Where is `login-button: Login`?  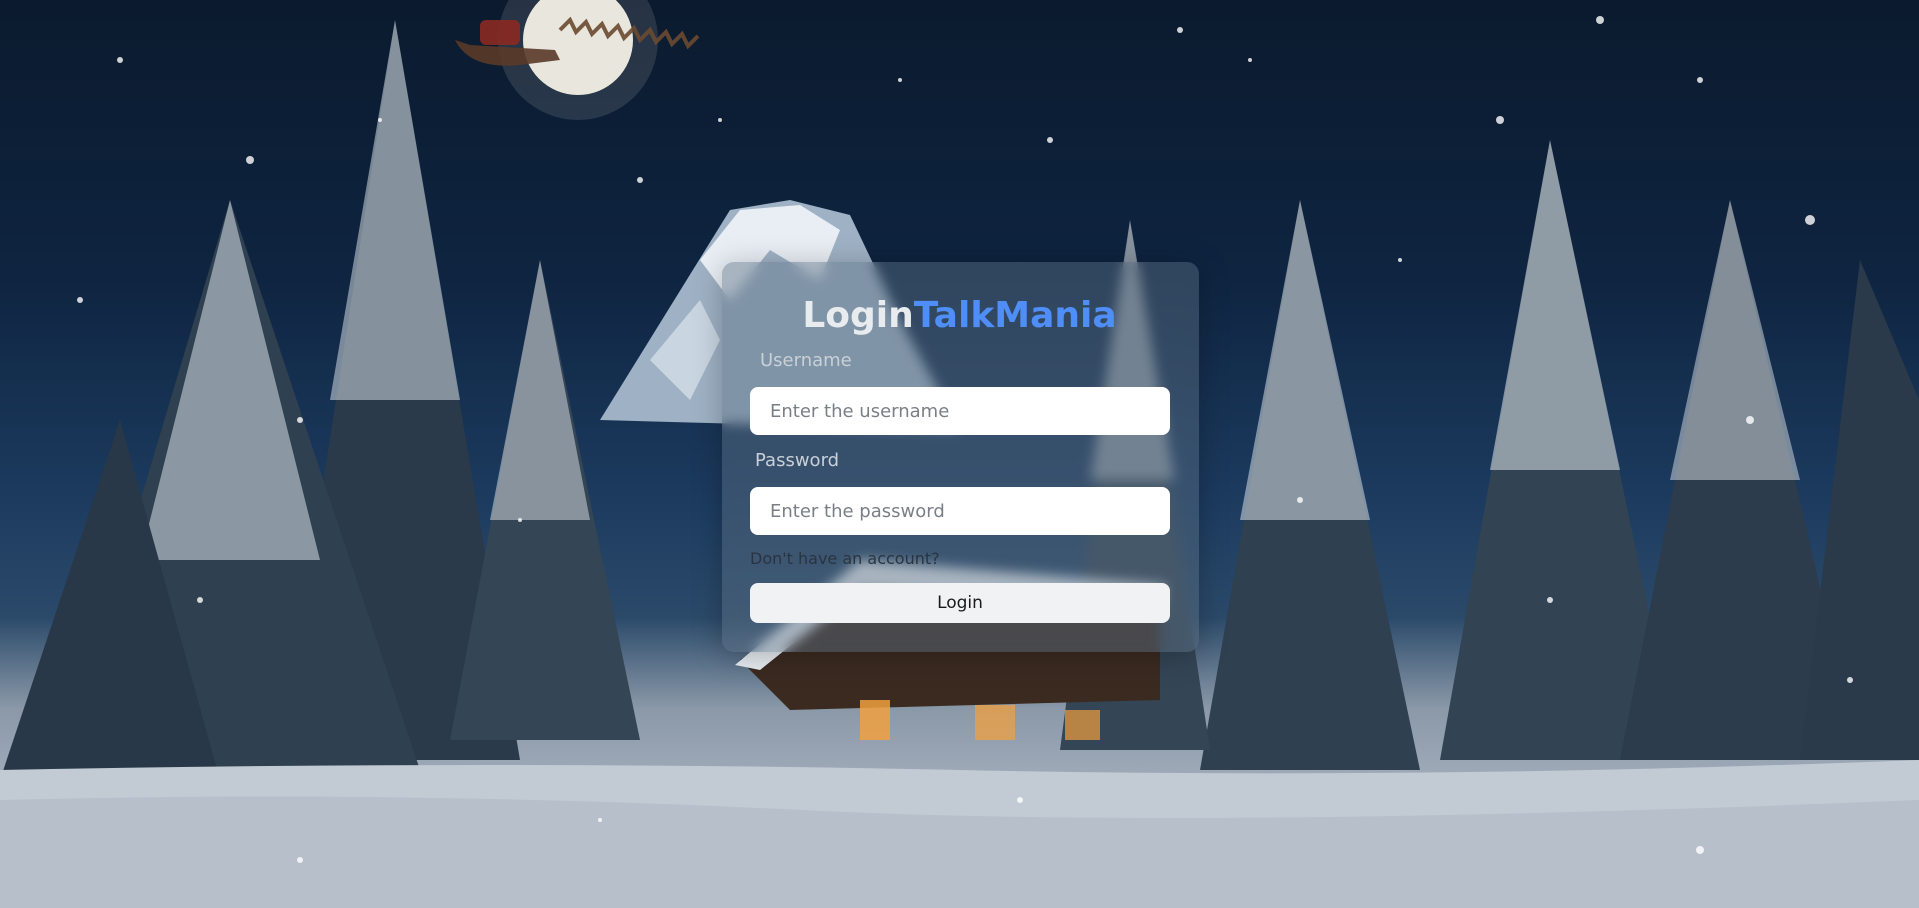
login-button: Login is located at coordinates (960, 603).